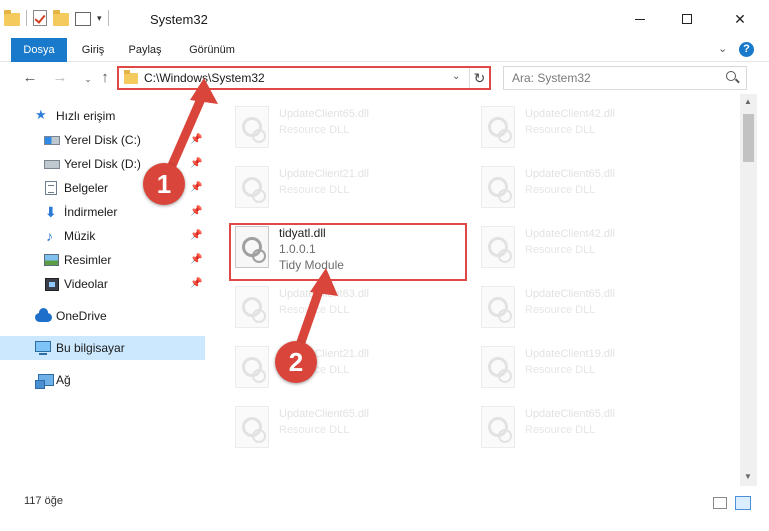  Describe the element at coordinates (746, 49) in the screenshot. I see `help-icon: ?` at that location.